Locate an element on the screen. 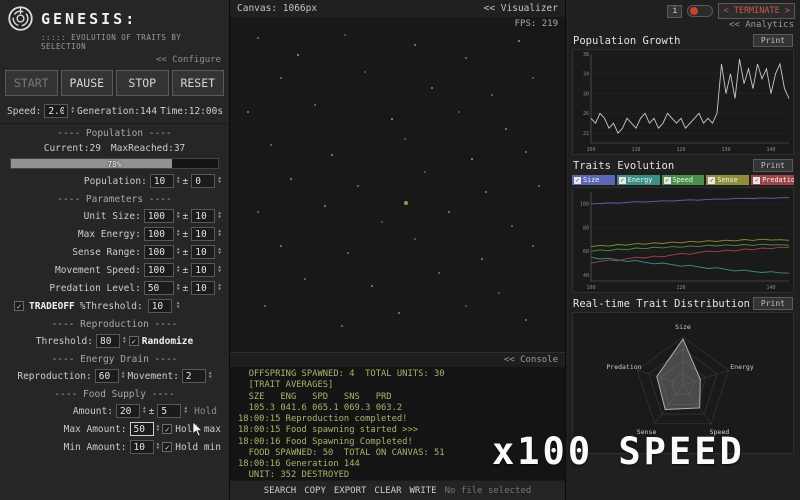 The image size is (800, 500). speed-stepper is located at coordinates (72, 111).